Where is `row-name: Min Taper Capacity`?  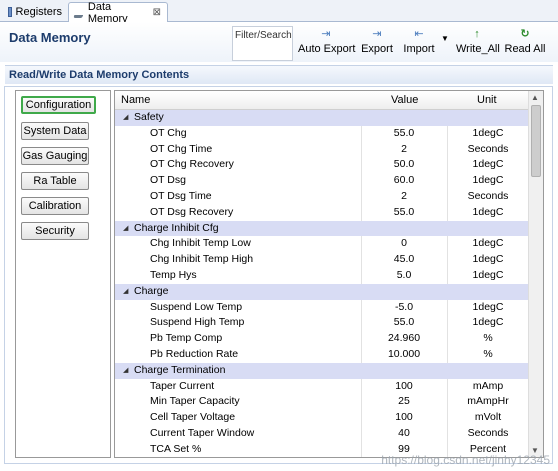
row-name: Min Taper Capacity is located at coordinates (195, 401).